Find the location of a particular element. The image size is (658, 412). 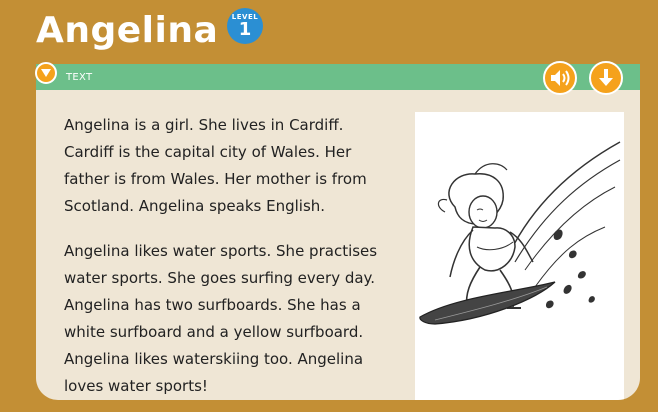

page-title: Angelina is located at coordinates (127, 30).